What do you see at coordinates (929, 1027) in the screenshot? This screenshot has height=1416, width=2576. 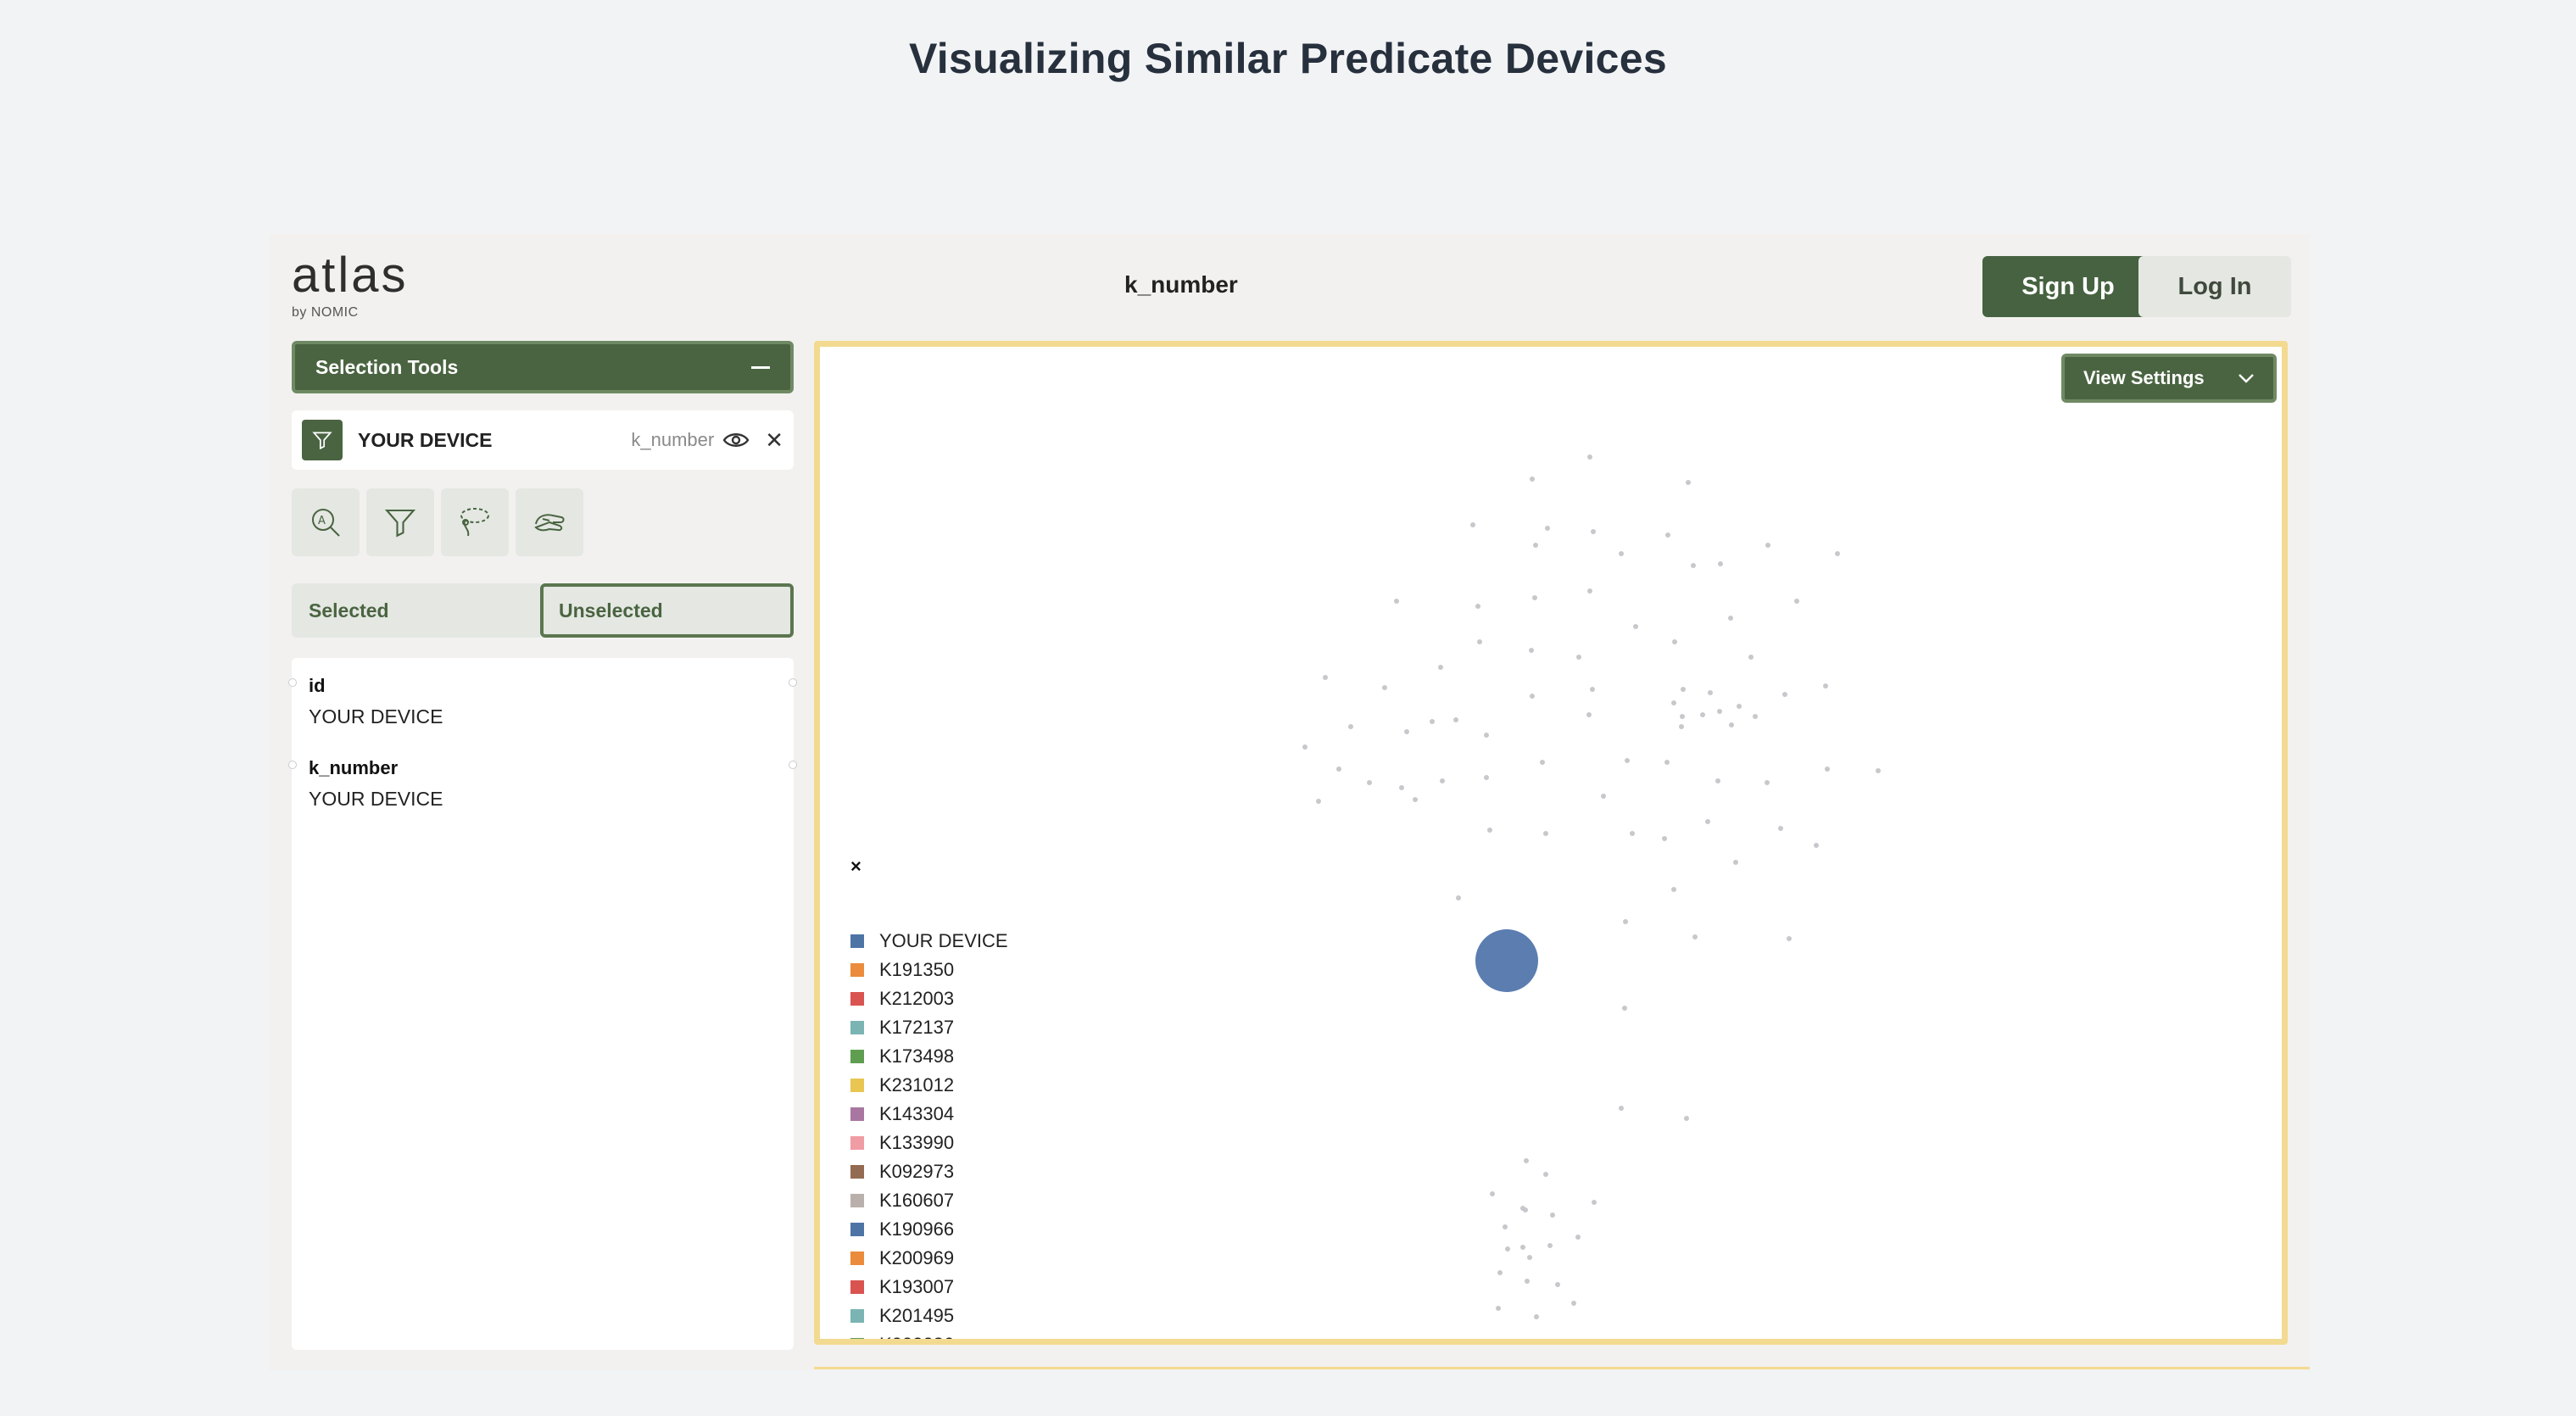 I see `legend-item: K172137` at bounding box center [929, 1027].